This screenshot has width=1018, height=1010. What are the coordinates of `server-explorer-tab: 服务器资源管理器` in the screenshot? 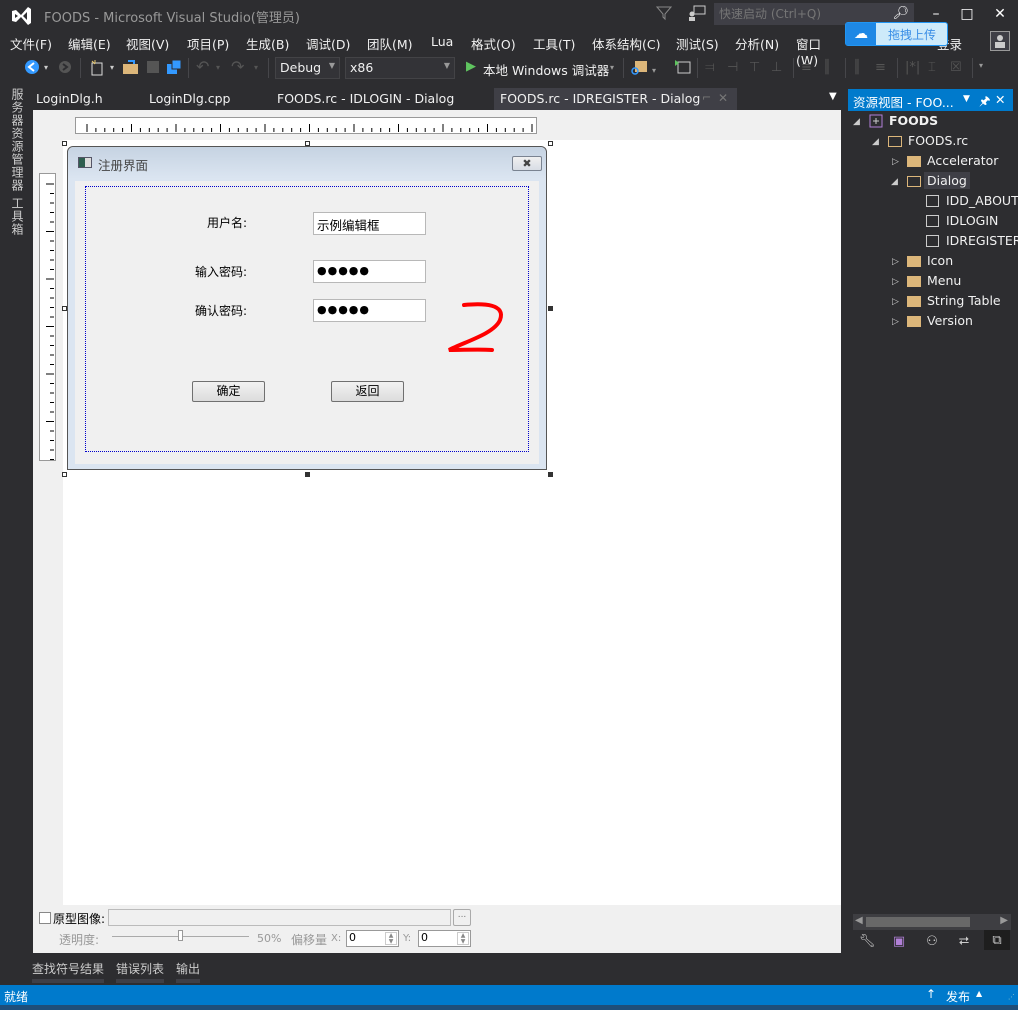 It's located at (17, 140).